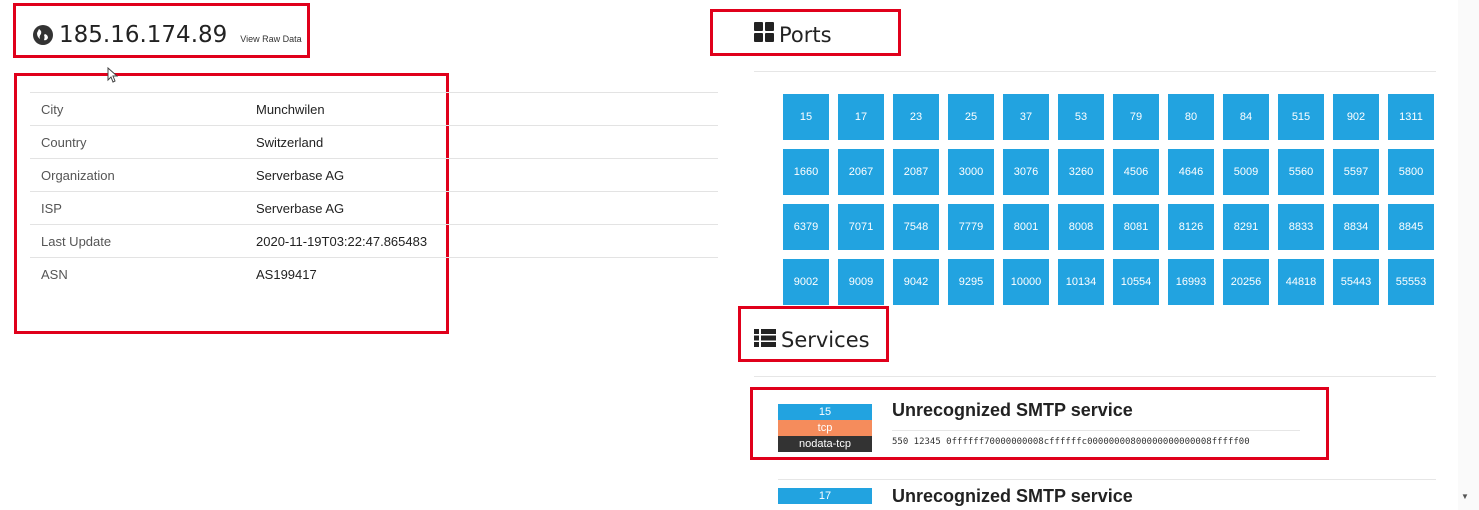  I want to click on scroll-down-arrow-icon: ▼, so click(1465, 496).